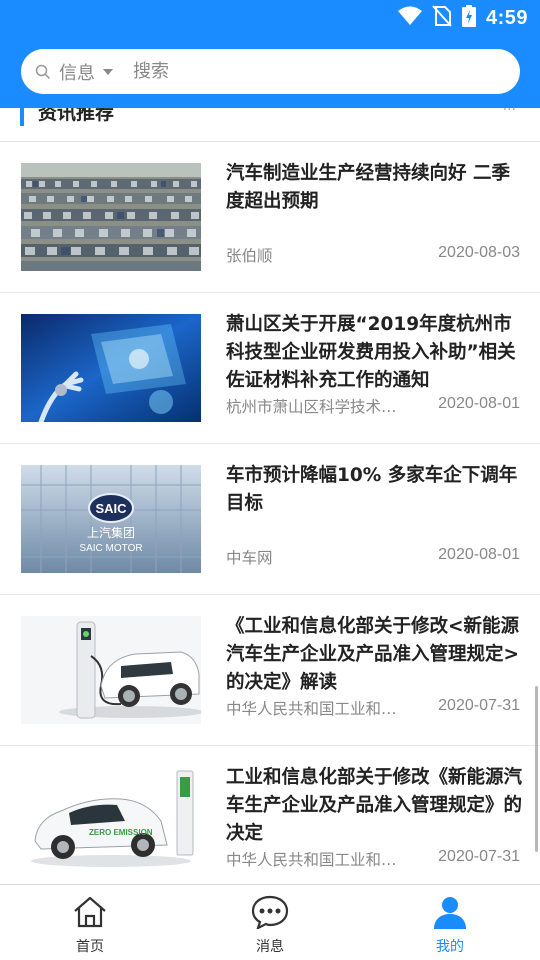  What do you see at coordinates (372, 489) in the screenshot?
I see `news-title: 车市预计降幅10% 多家车企下调年目标` at bounding box center [372, 489].